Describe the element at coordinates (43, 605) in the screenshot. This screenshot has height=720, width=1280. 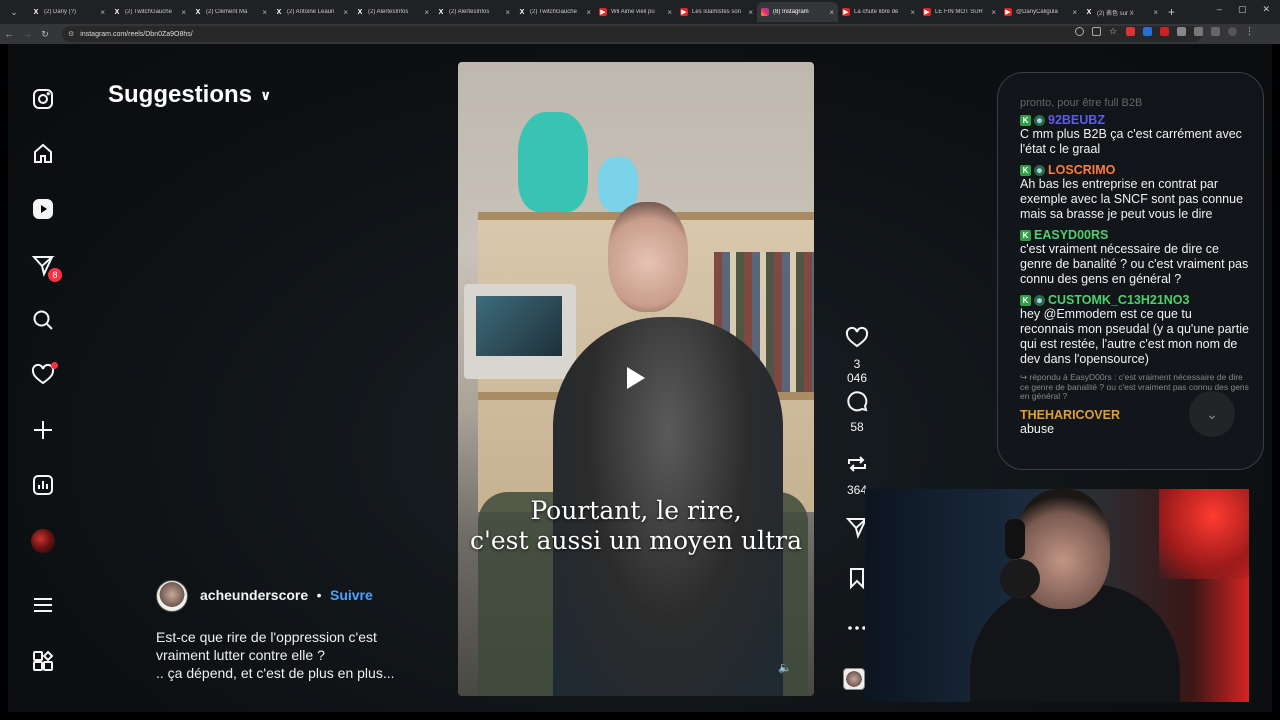
I see `menu-icon` at that location.